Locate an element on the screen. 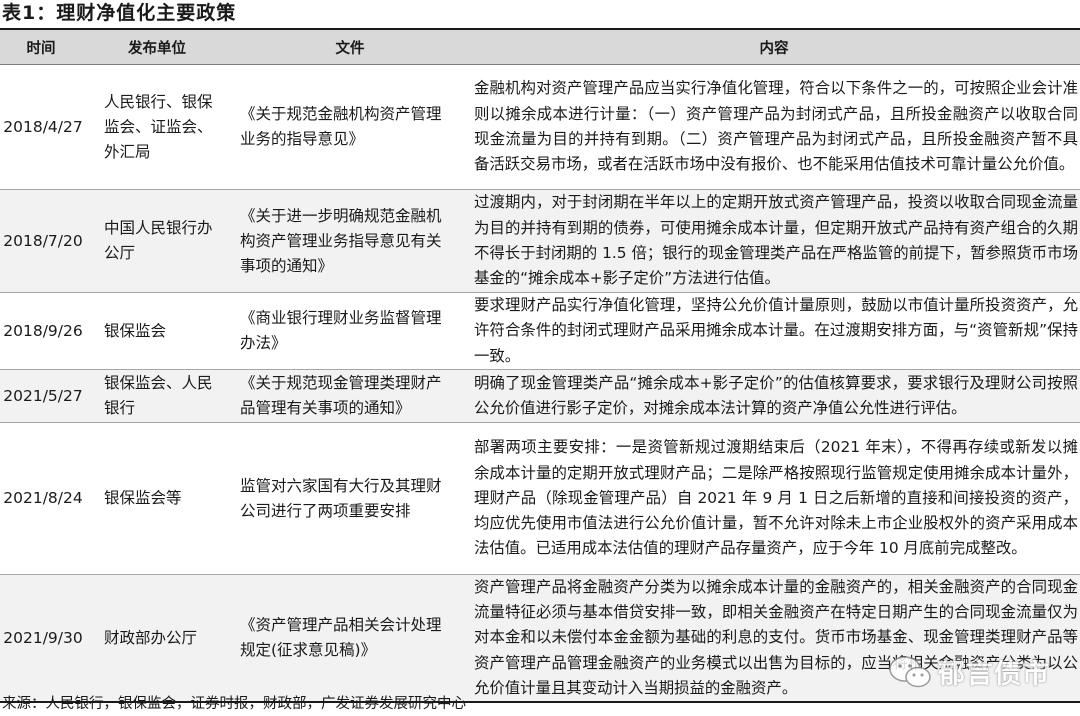  row-document: 《关于进一步明确规范金融机构资产管理业务指导意见有关事项的通知》 is located at coordinates (341, 240).